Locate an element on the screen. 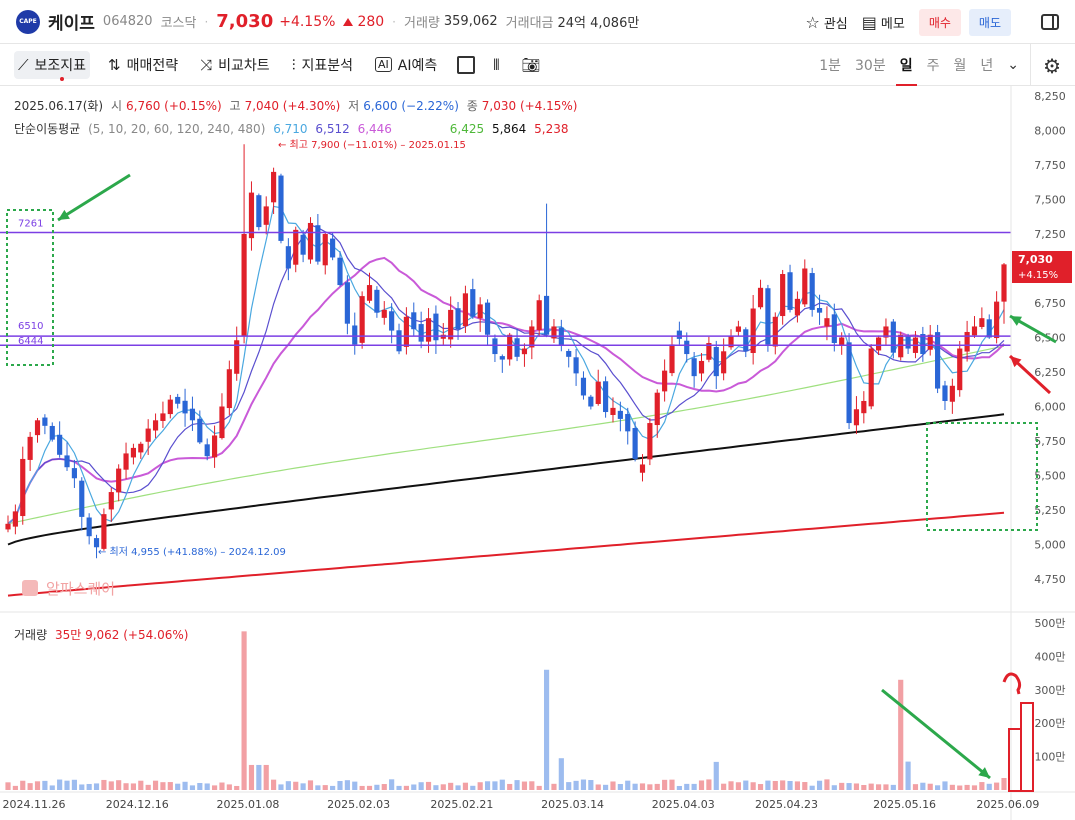 This screenshot has width=1075, height=820. level-label: 6510 is located at coordinates (30, 326).